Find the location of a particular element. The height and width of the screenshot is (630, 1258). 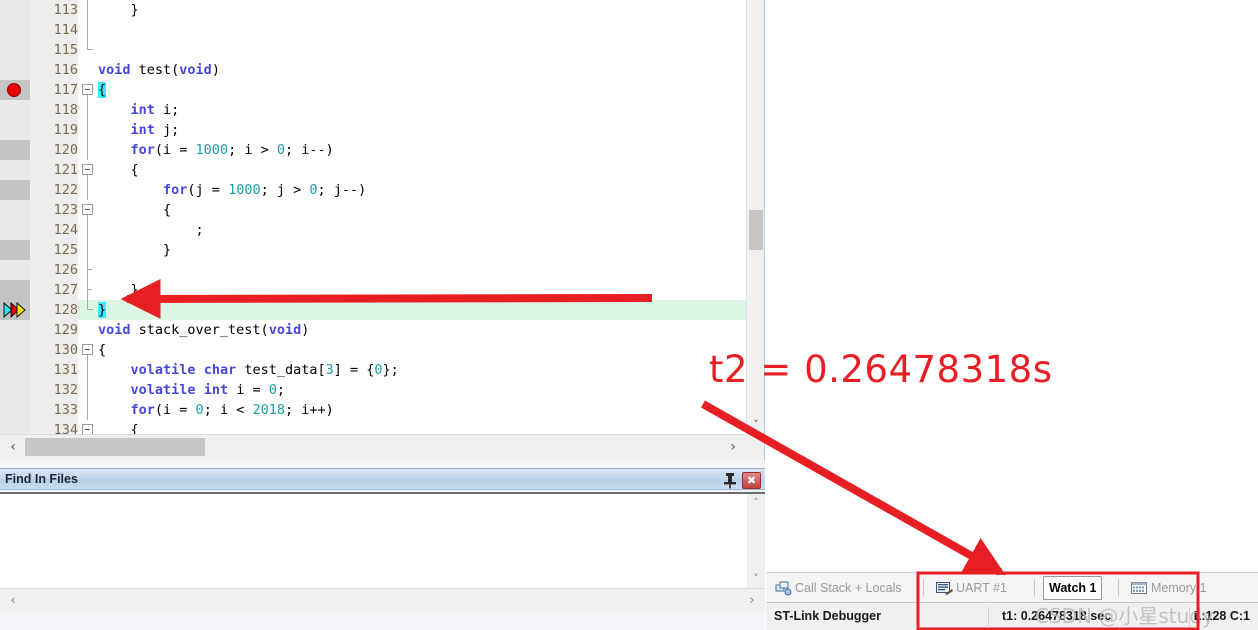

code-line: 126 is located at coordinates (373, 270).